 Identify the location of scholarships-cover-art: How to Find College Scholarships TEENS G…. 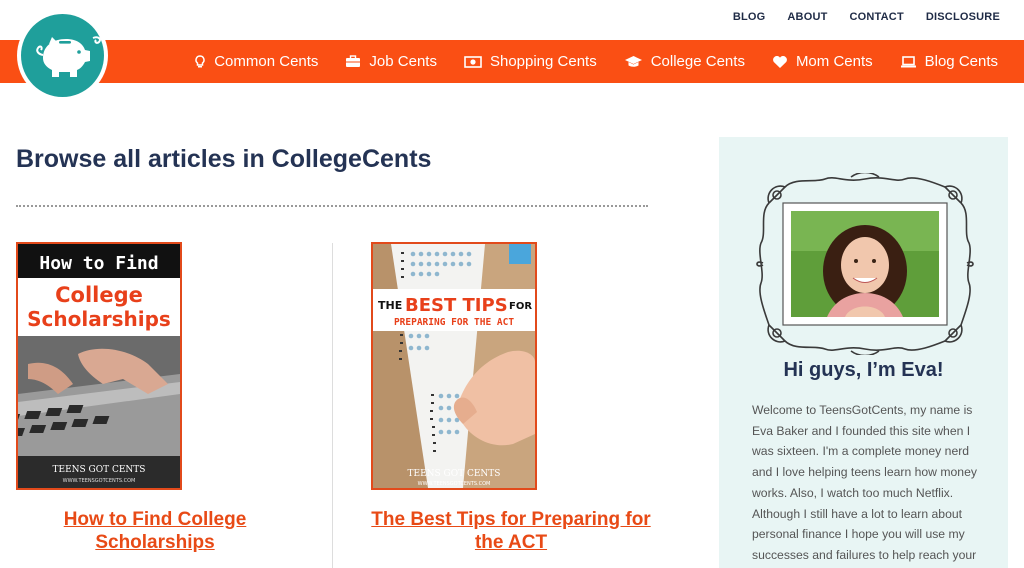
(99, 366).